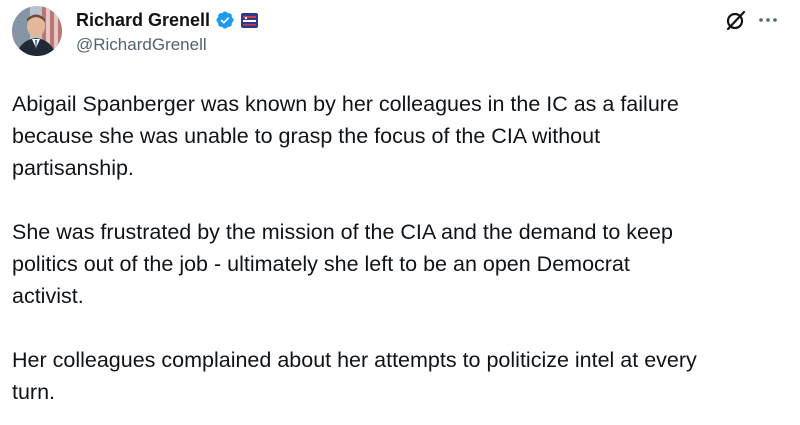  Describe the element at coordinates (736, 20) in the screenshot. I see `grok-icon` at that location.